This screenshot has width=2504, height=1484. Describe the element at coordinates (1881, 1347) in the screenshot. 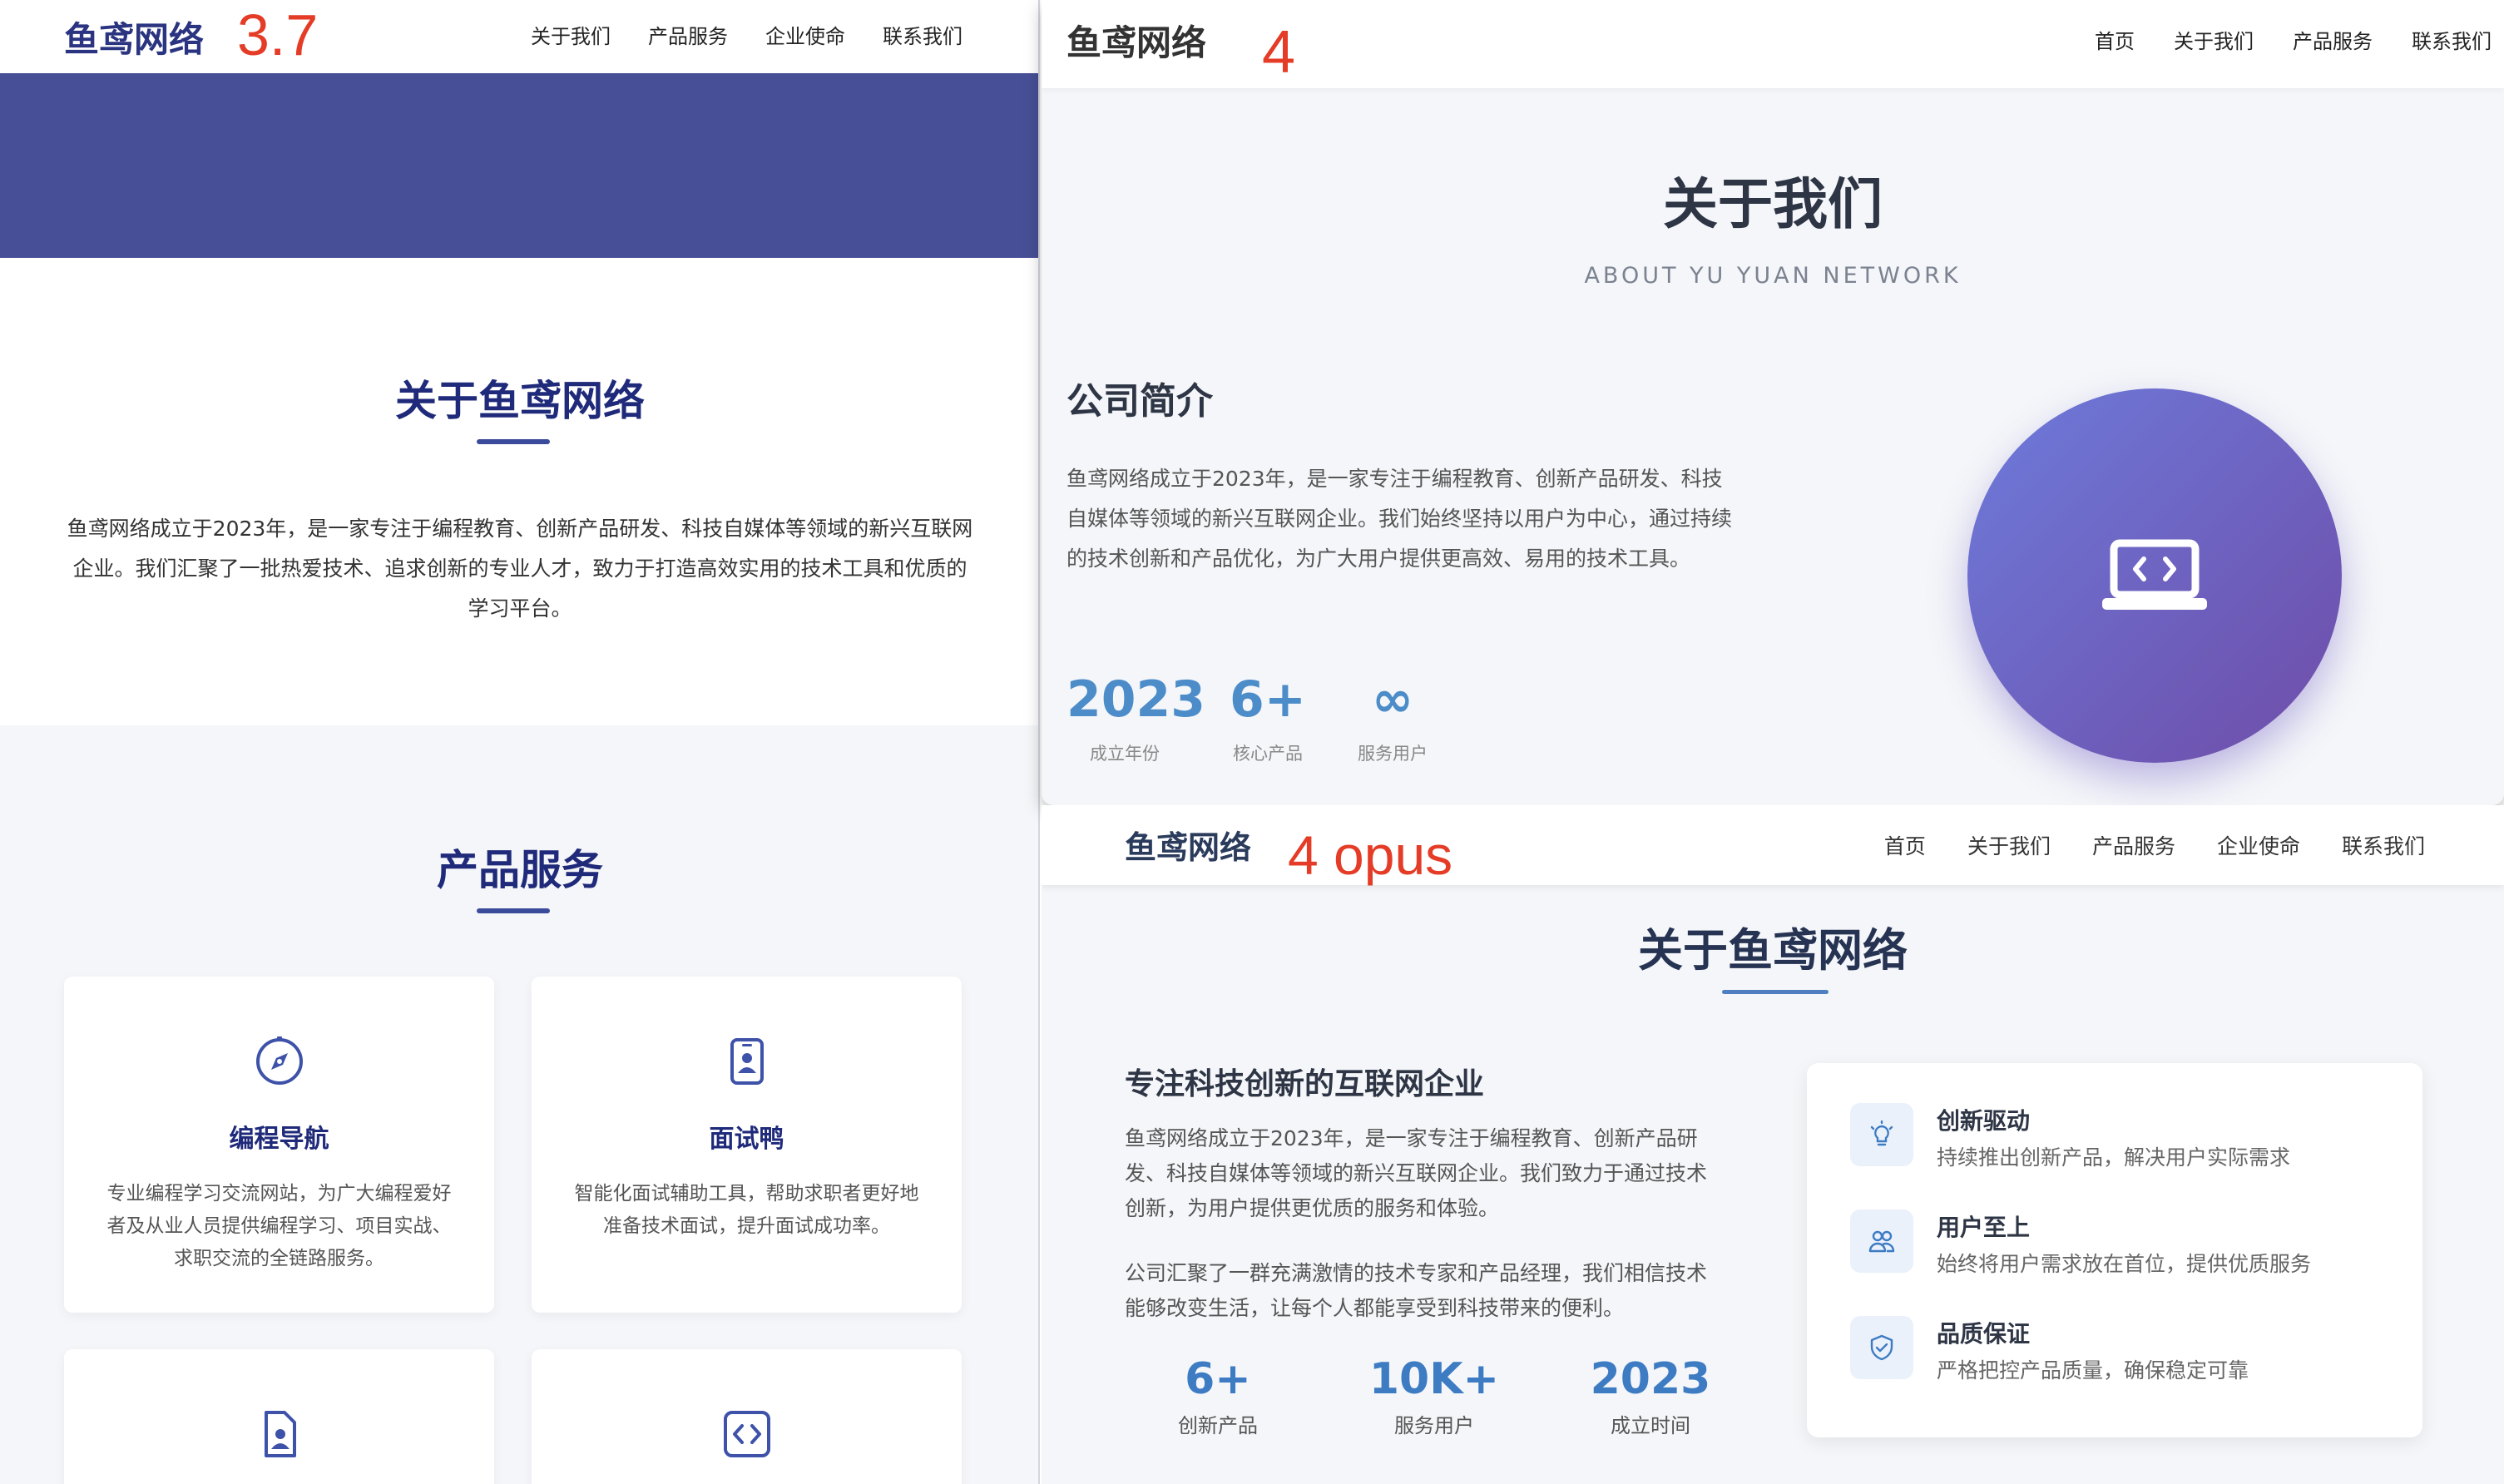

I see `shield-check-icon` at that location.